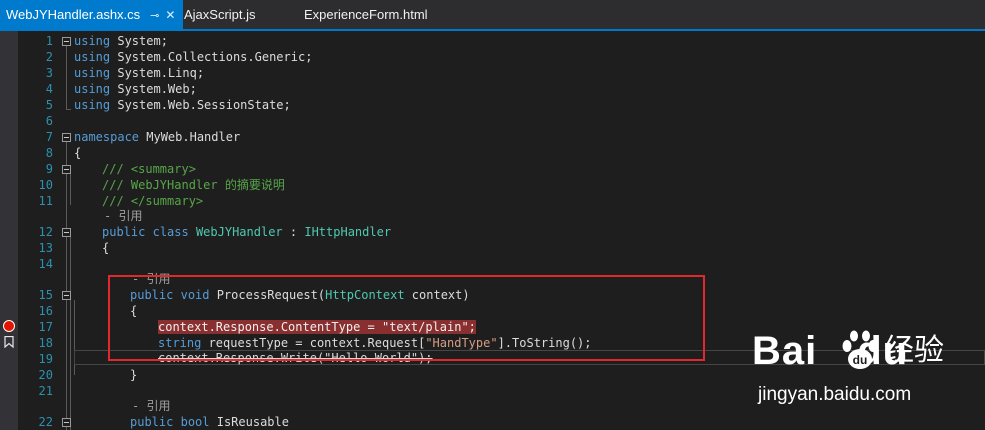 This screenshot has width=985, height=430. I want to click on code-line-7: namespace MyWeb.Handler, so click(157, 137).